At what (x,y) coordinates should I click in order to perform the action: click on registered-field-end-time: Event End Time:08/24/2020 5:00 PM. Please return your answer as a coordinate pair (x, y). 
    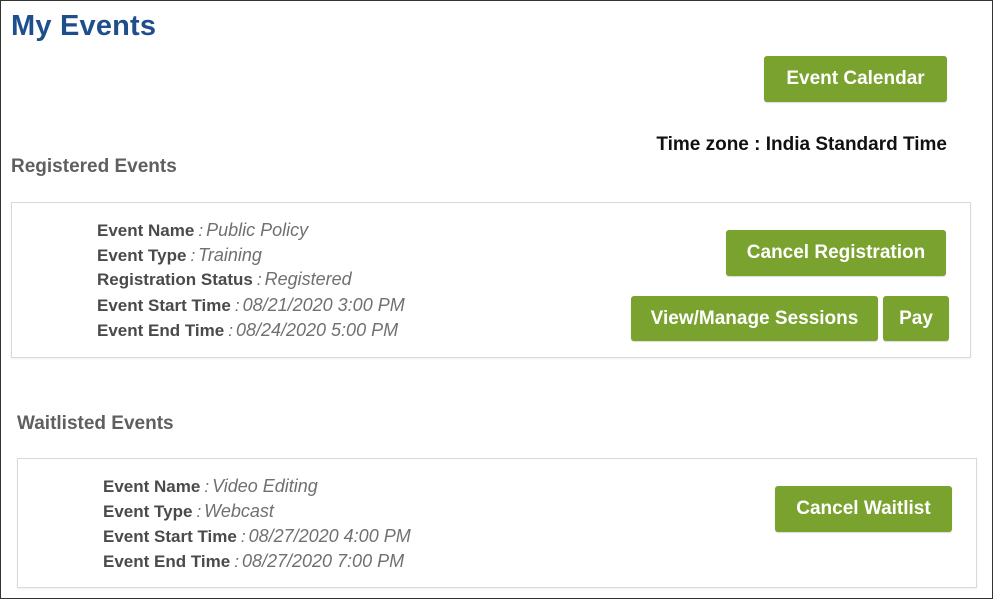
    Looking at the image, I should click on (247, 330).